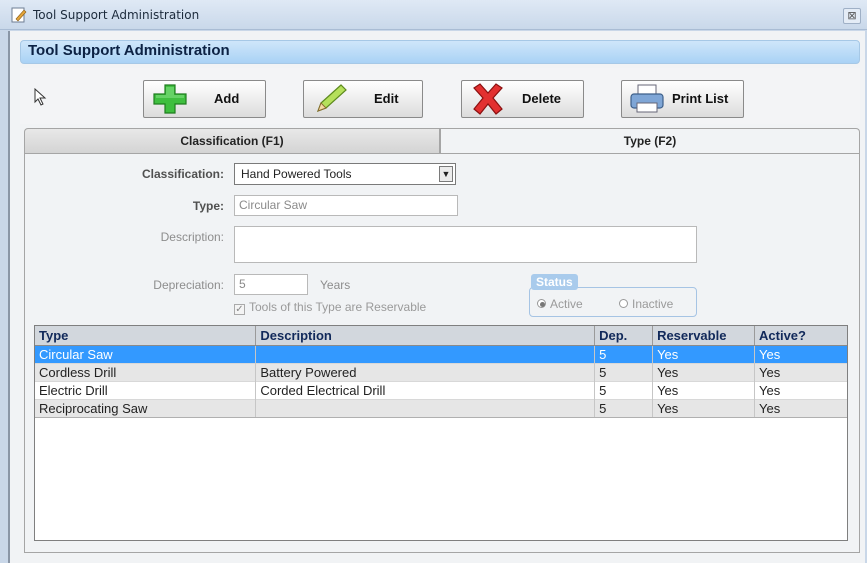 The image size is (867, 563). What do you see at coordinates (425, 372) in the screenshot?
I see `cell-description: Battery Powered` at bounding box center [425, 372].